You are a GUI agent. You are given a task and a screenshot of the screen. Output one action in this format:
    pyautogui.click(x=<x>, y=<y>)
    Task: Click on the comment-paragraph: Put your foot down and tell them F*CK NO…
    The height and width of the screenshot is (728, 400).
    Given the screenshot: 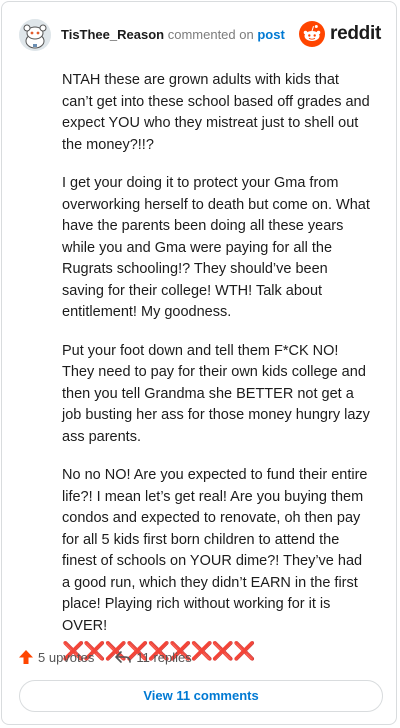 What is the action you would take?
    pyautogui.click(x=216, y=393)
    